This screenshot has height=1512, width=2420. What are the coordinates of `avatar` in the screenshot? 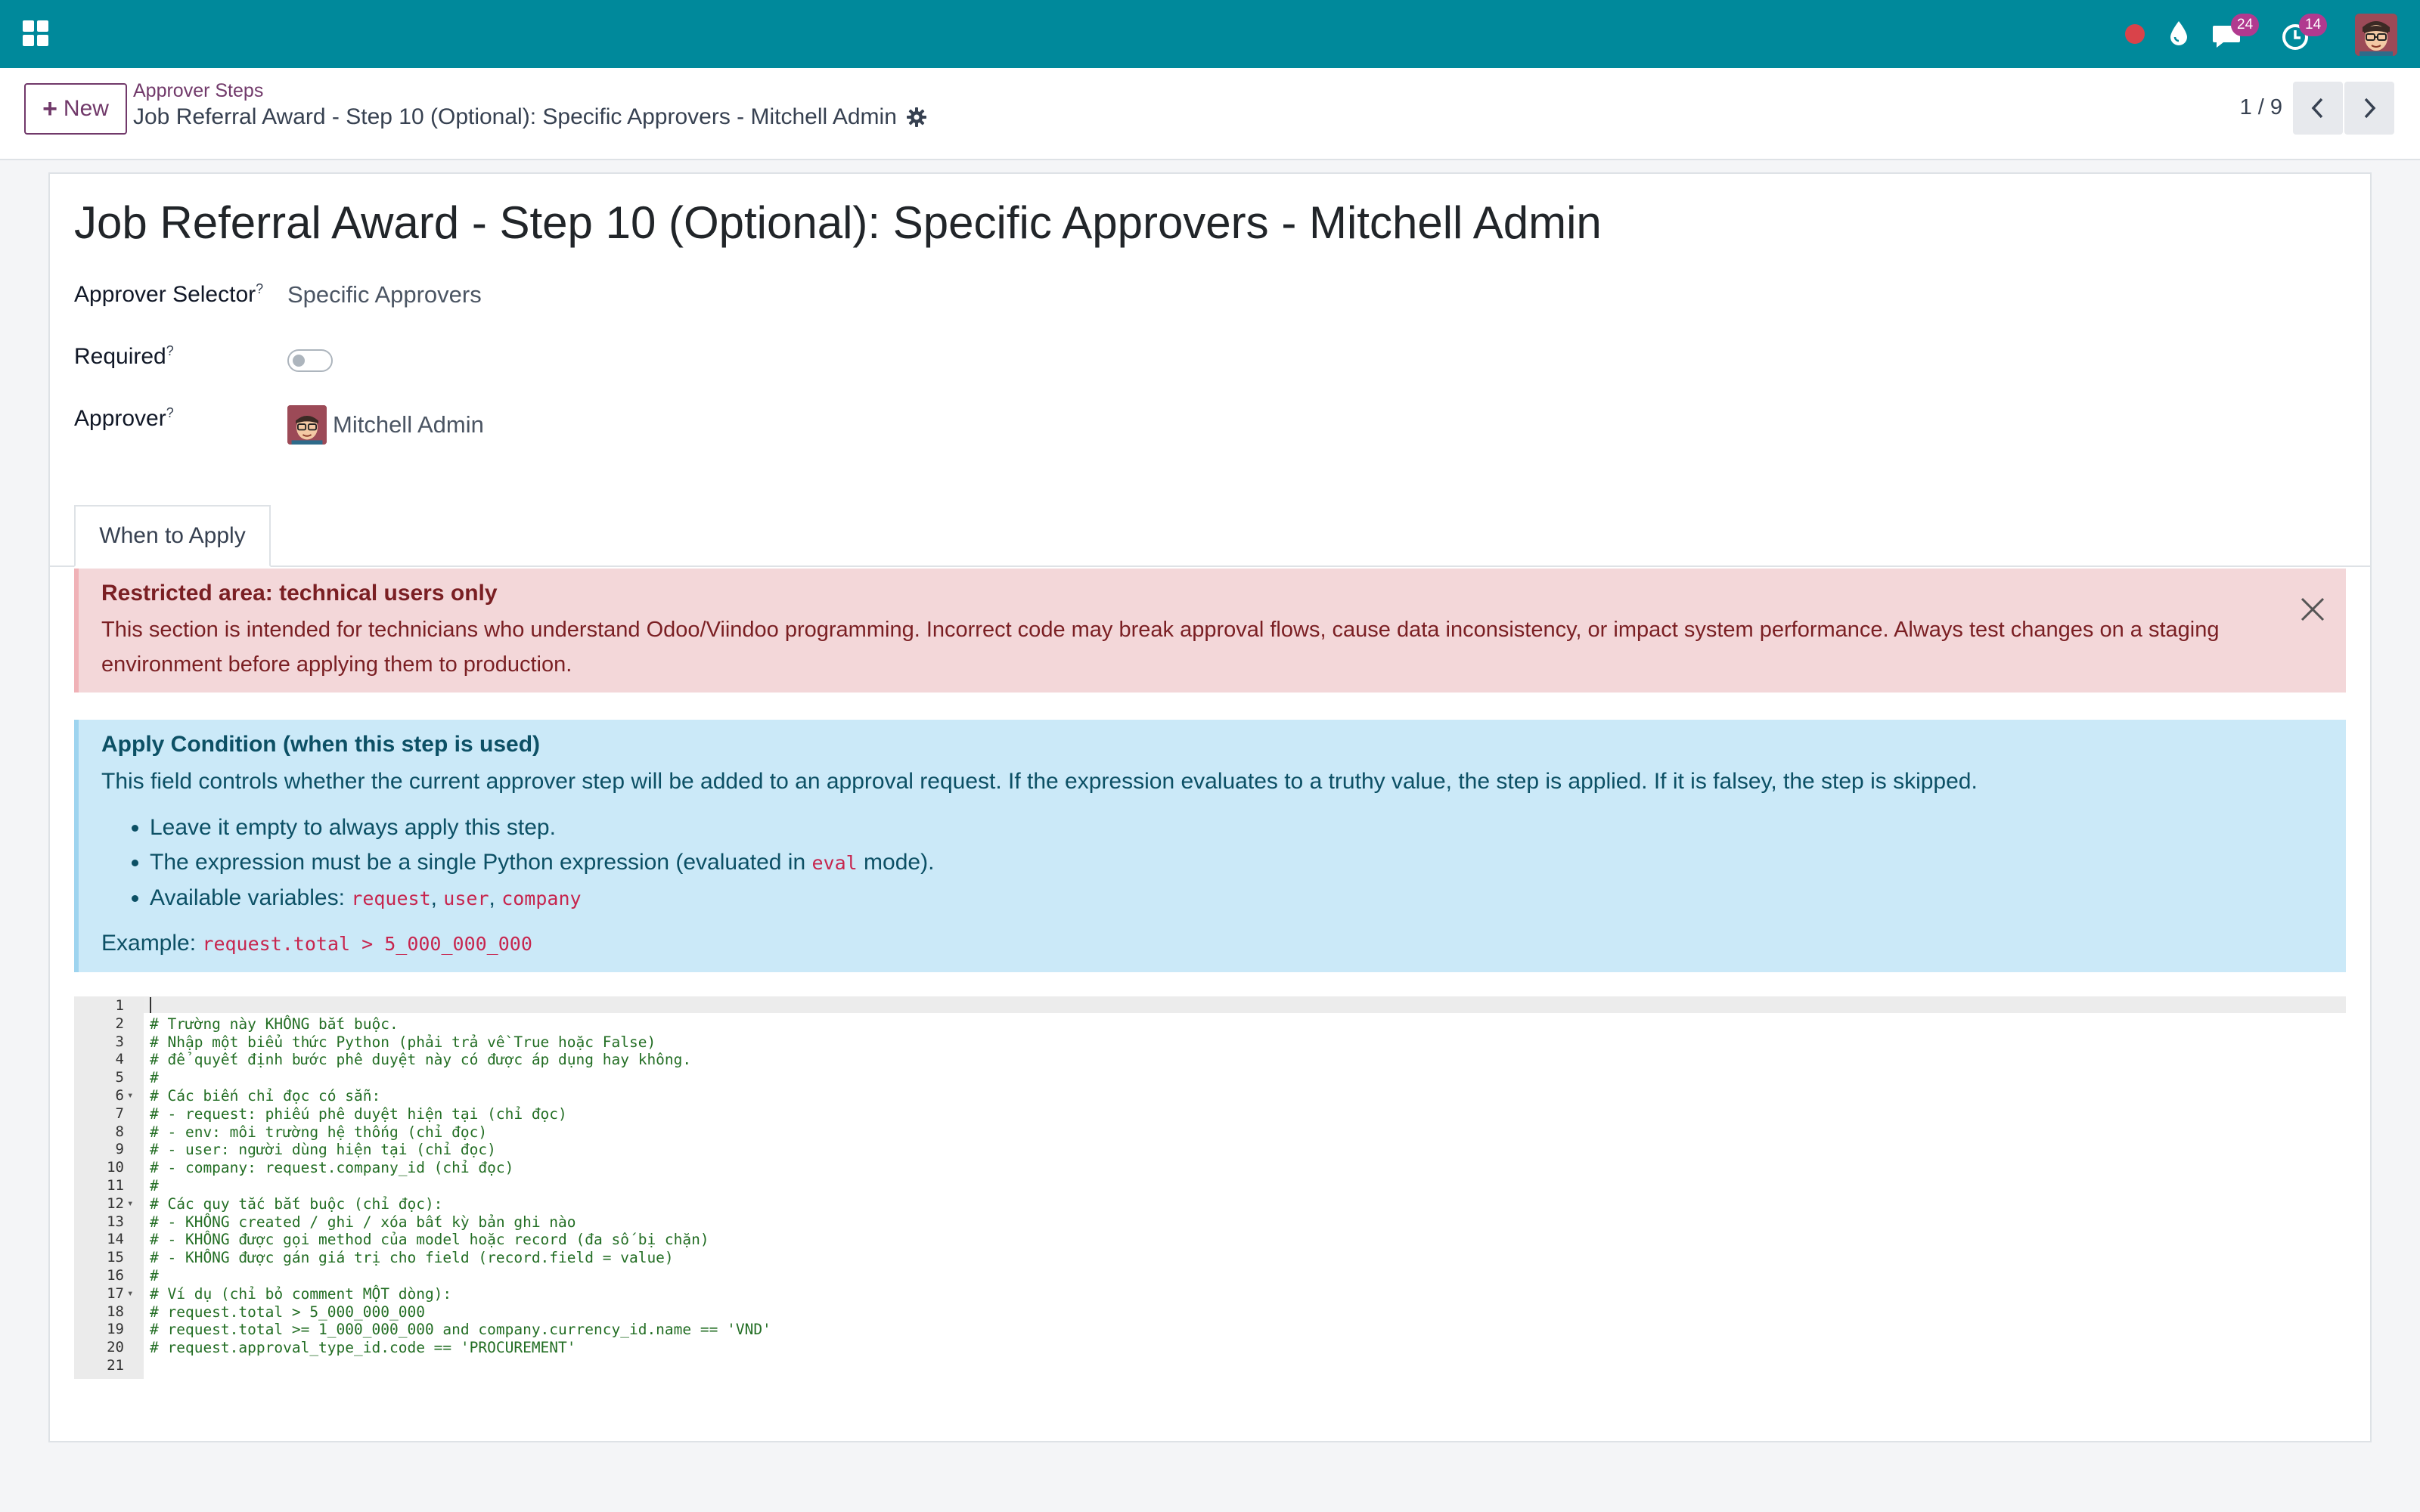 It's located at (307, 425).